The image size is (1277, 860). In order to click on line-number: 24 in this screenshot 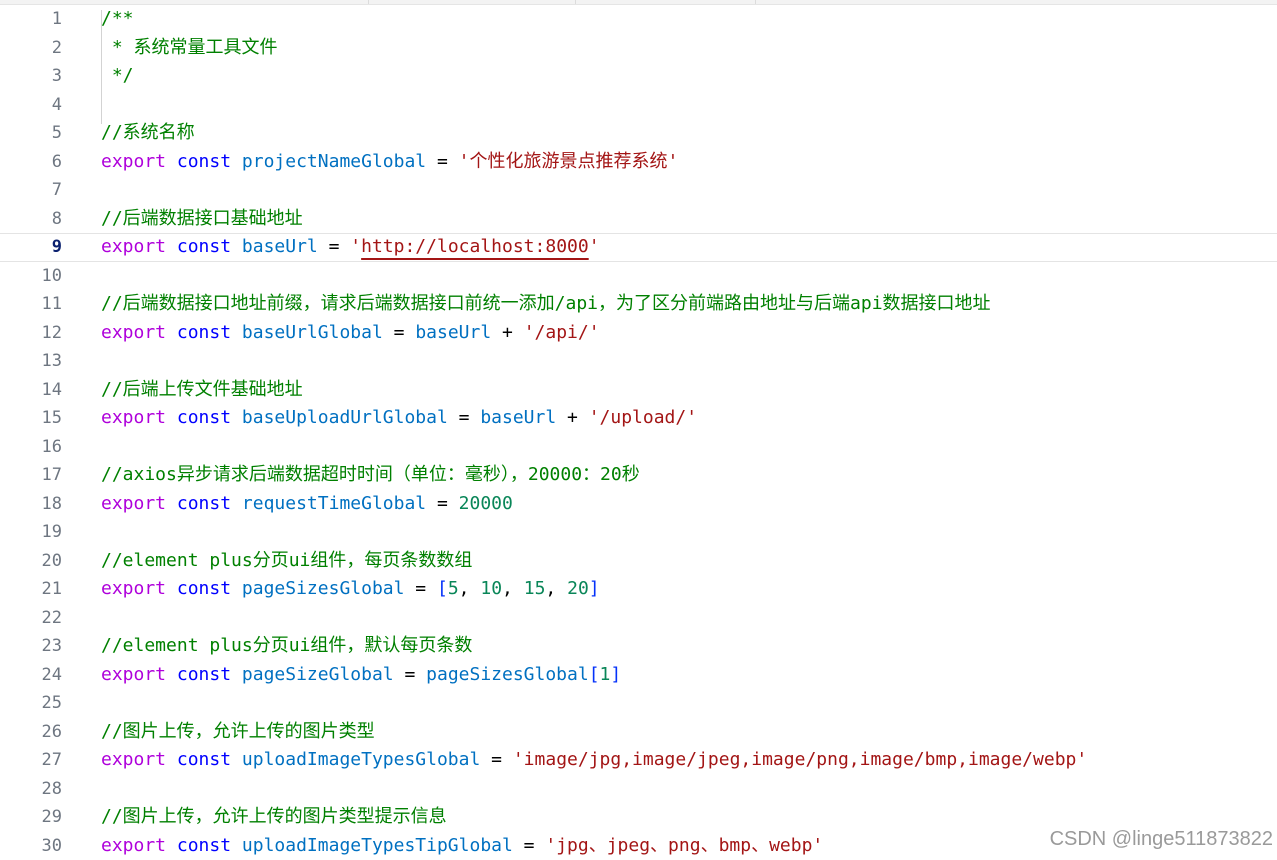, I will do `click(31, 675)`.